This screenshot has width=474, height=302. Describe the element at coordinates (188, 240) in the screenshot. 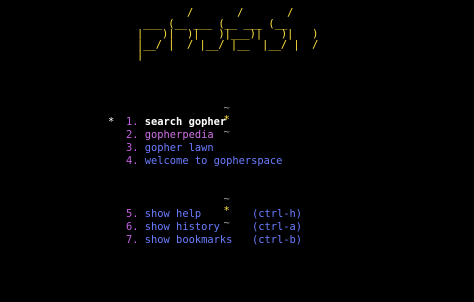

I see `command-label: show bookmarks` at that location.